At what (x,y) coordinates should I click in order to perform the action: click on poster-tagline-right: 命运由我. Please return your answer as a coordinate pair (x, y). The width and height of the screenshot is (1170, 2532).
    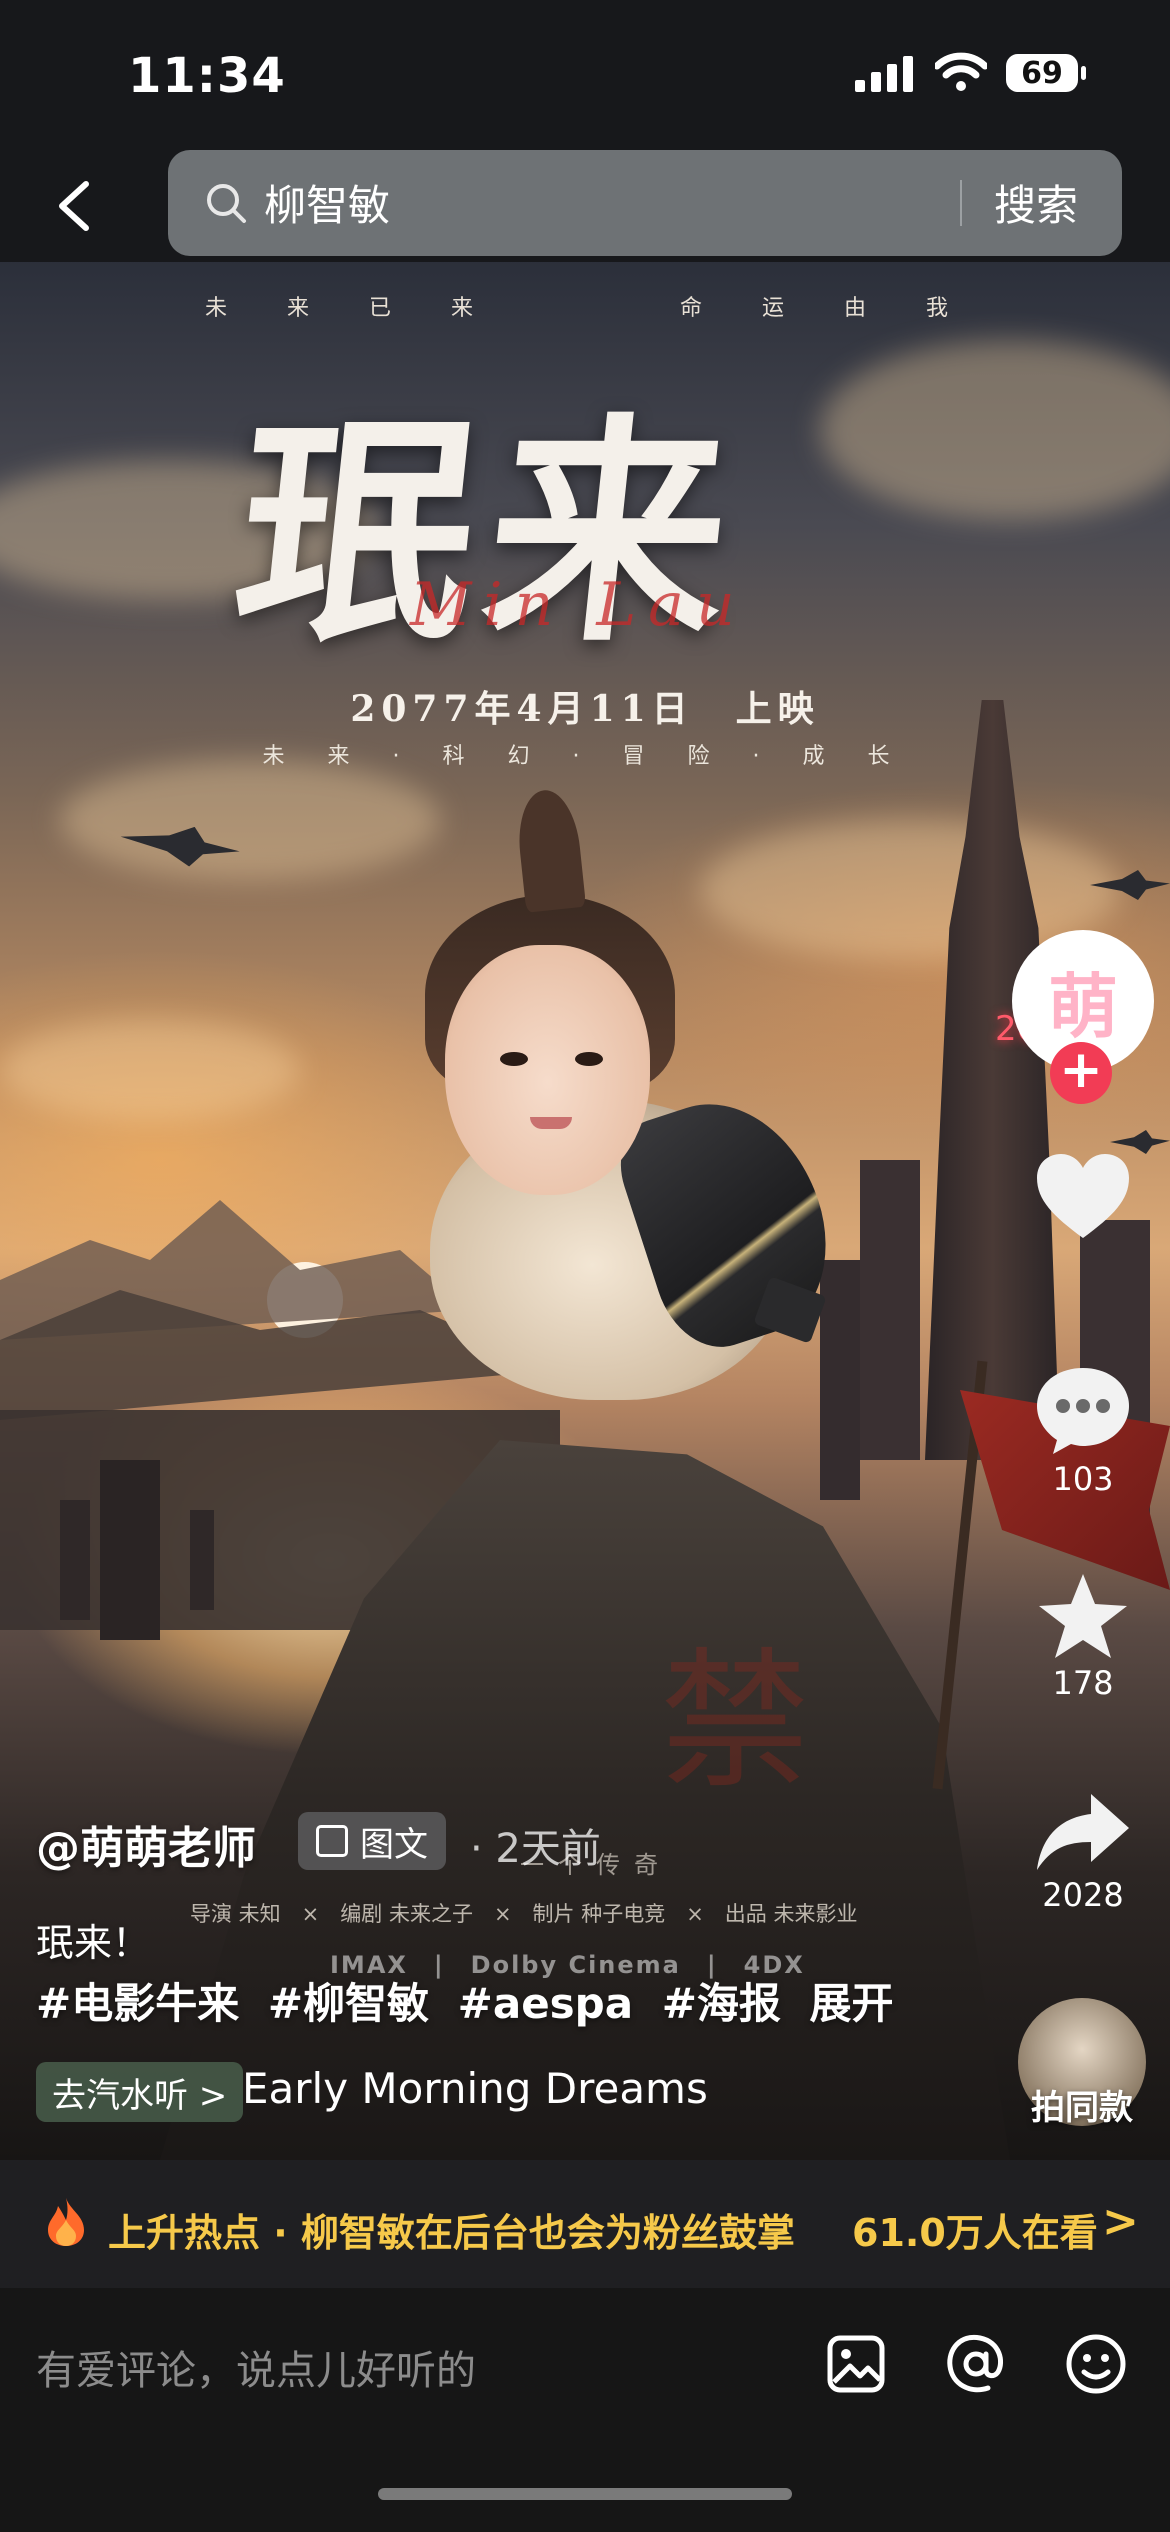
    Looking at the image, I should click on (844, 308).